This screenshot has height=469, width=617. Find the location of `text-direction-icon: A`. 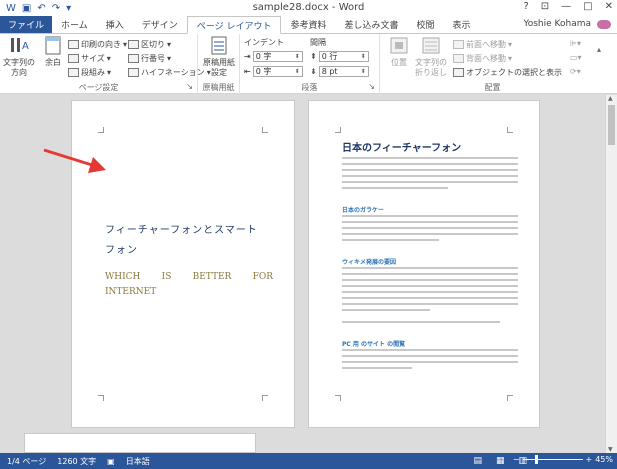

text-direction-icon: A is located at coordinates (20, 45).